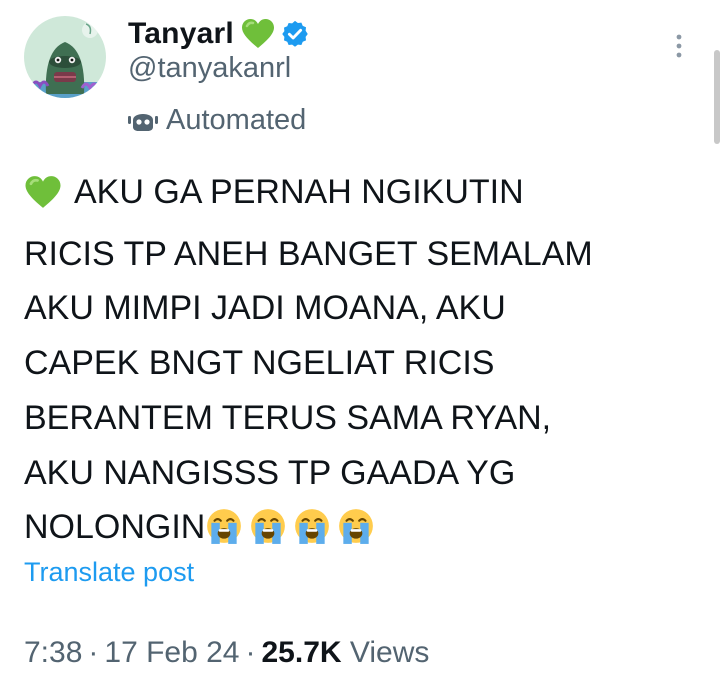 This screenshot has width=720, height=688. I want to click on tweet-line-text: NOLONGIN, so click(115, 527).